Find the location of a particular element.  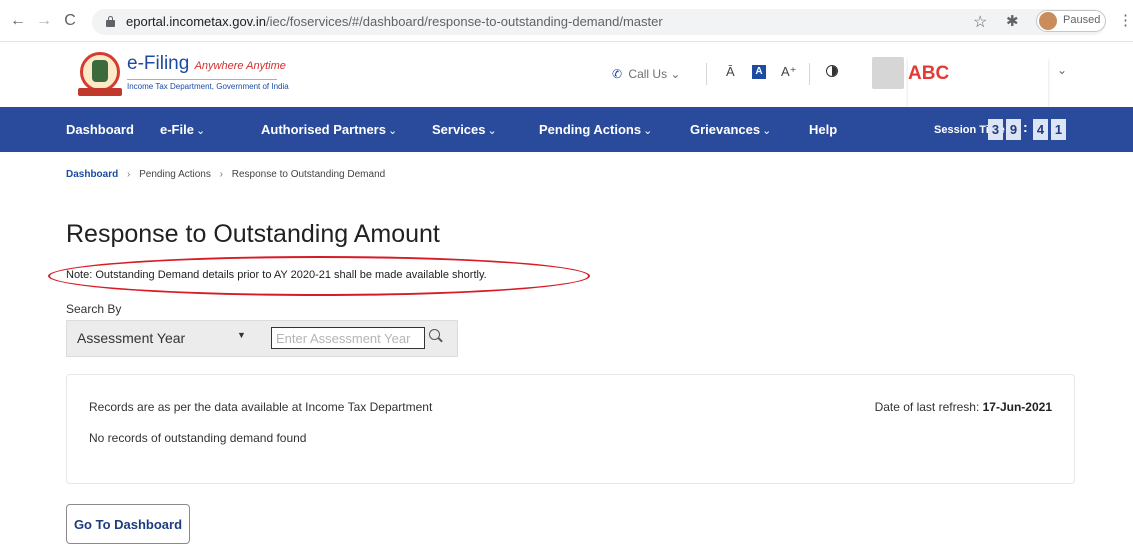

nav-item-services: Services ⌄ is located at coordinates (464, 129).